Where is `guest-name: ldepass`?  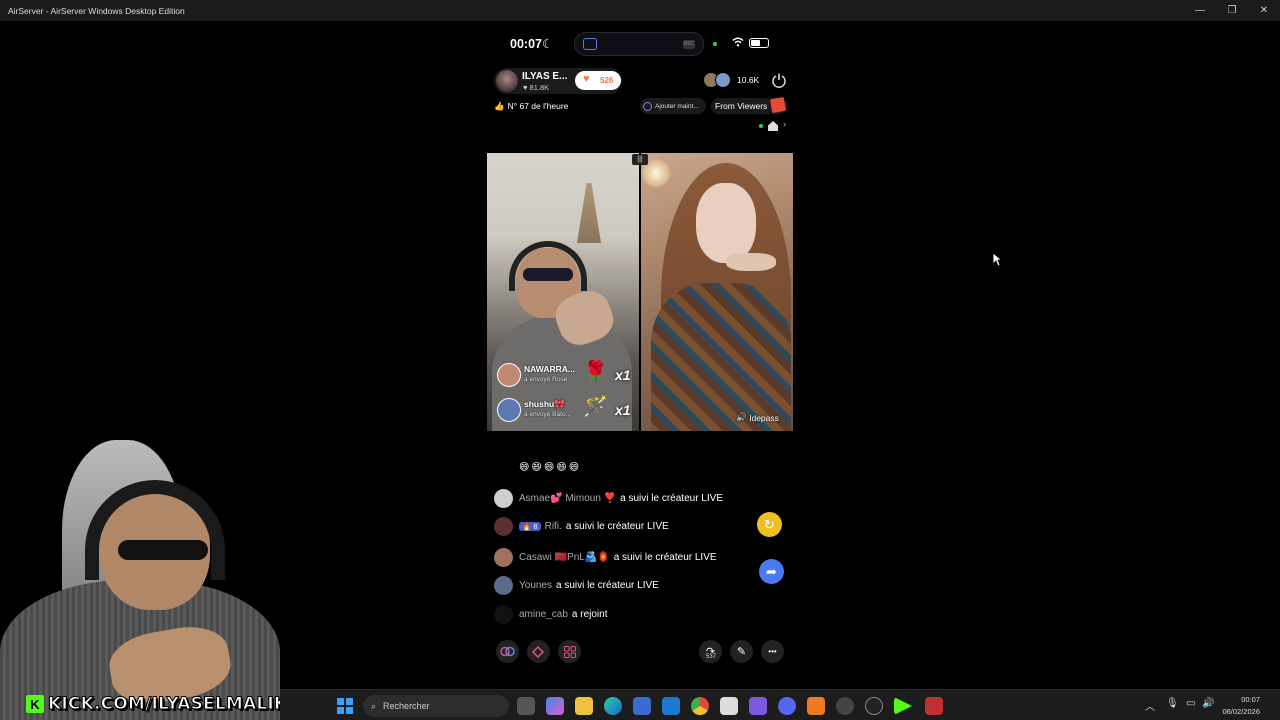
guest-name: ldepass is located at coordinates (764, 417).